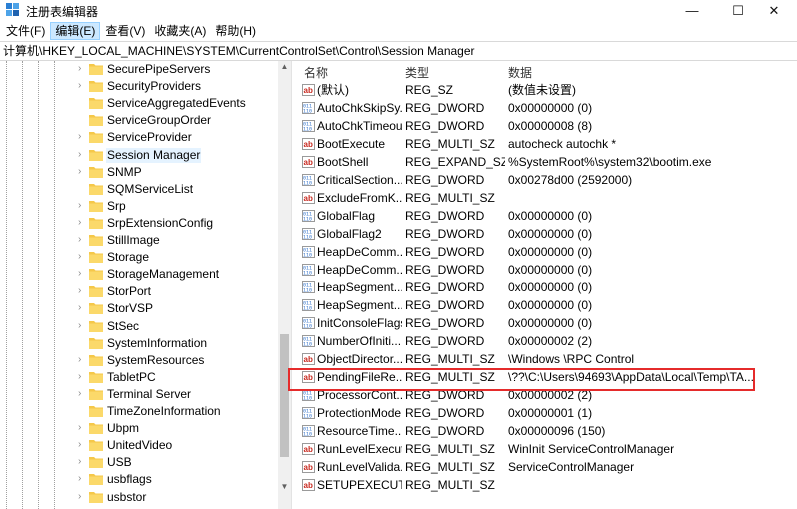 The width and height of the screenshot is (797, 509). Describe the element at coordinates (139, 137) in the screenshot. I see `tree-item: › ServiceProvider` at that location.